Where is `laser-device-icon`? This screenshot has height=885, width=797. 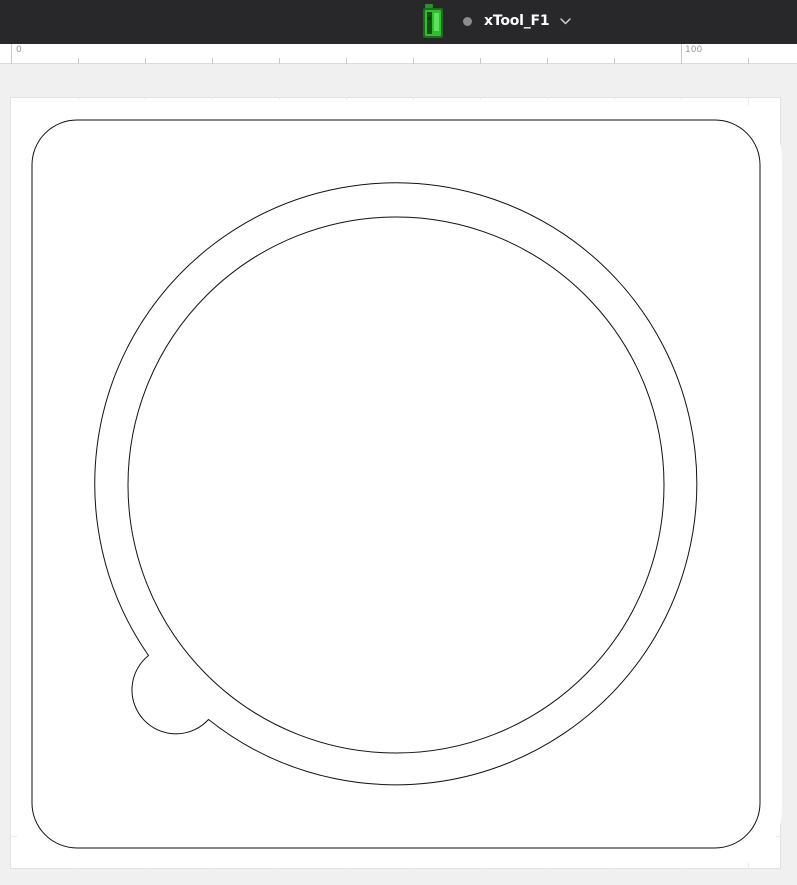 laser-device-icon is located at coordinates (433, 21).